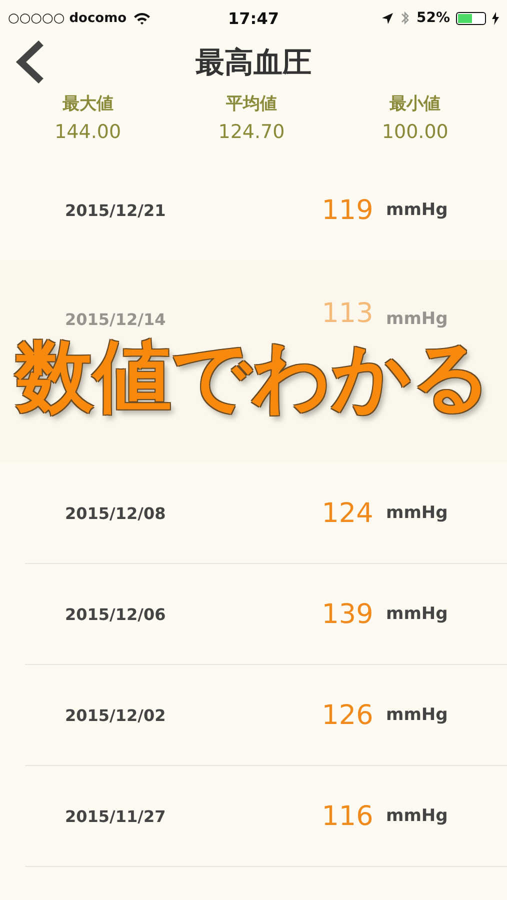  I want to click on wifi-icon, so click(141, 18).